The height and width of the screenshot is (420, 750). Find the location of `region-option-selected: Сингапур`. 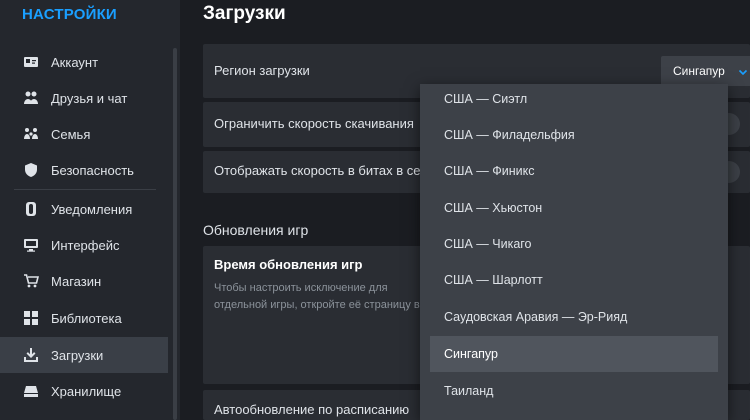

region-option-selected: Сингапур is located at coordinates (574, 354).